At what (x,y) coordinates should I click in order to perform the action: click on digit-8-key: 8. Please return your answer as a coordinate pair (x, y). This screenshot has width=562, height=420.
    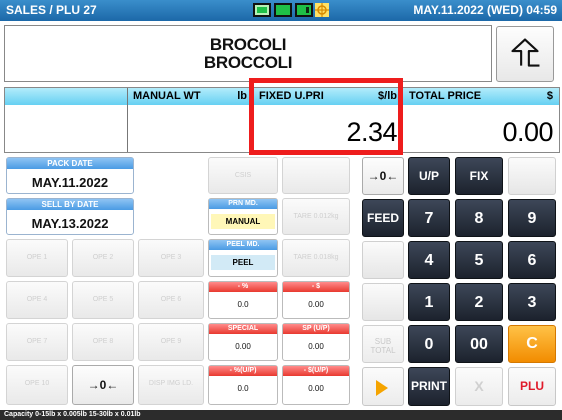
    Looking at the image, I should click on (479, 218).